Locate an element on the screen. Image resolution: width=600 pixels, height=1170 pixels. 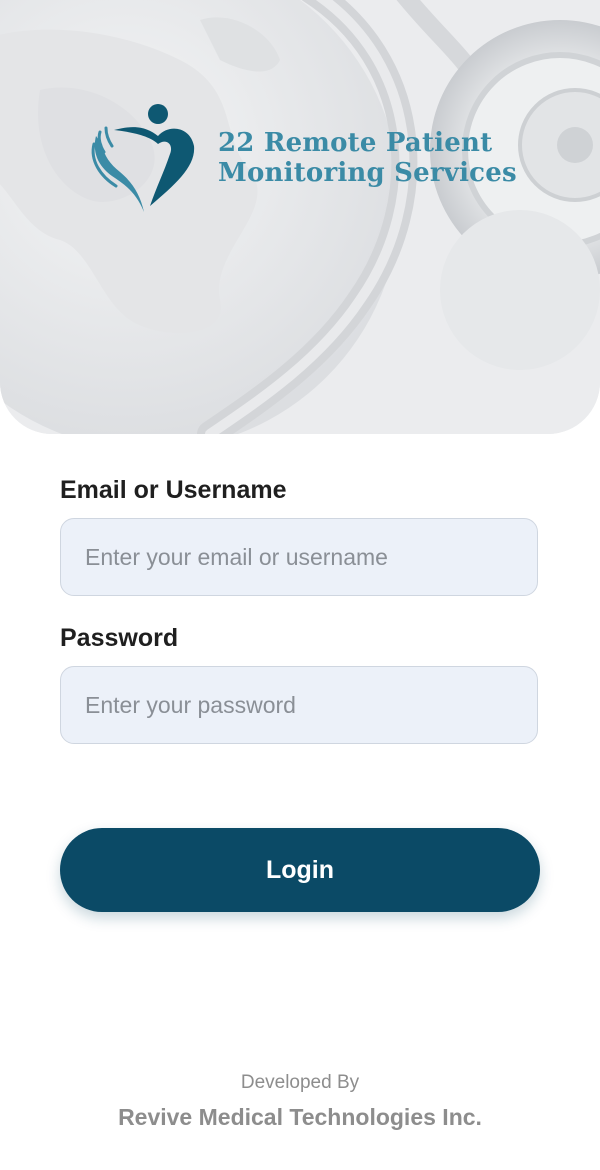
brand-name-line1: 22 Remote Patient is located at coordinates (355, 143).